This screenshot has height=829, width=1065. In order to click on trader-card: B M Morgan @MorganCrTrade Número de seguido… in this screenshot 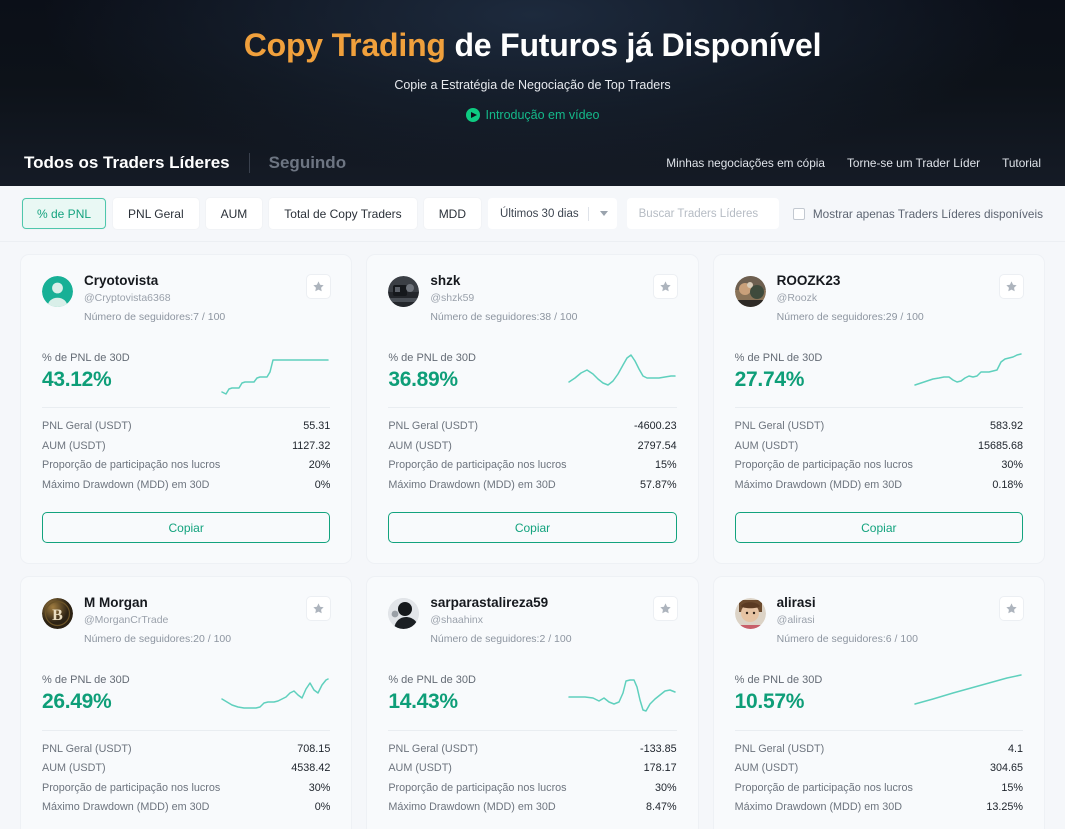, I will do `click(186, 702)`.